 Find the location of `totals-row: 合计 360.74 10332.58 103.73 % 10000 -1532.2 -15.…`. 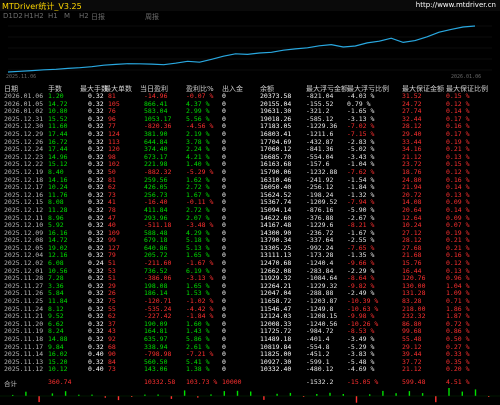

totals-row: 合计 360.74 10332.58 103.73 % 10000 -1532.2 -15.… is located at coordinates (250, 383).